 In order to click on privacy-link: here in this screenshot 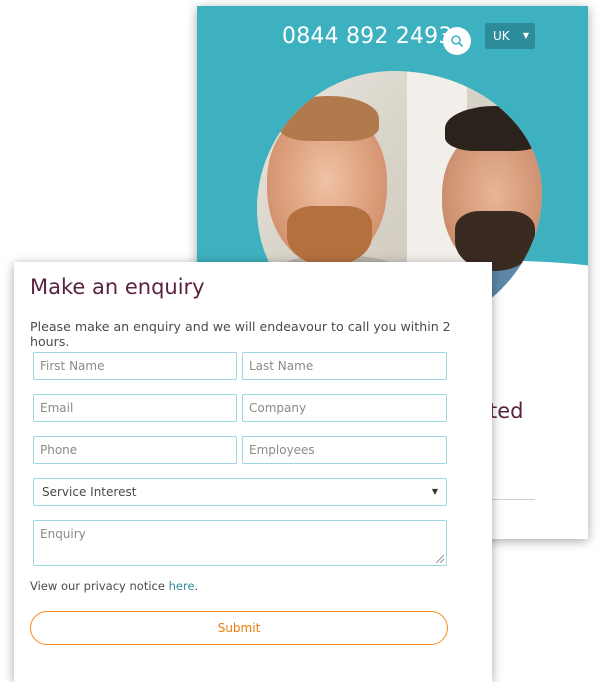, I will do `click(182, 586)`.